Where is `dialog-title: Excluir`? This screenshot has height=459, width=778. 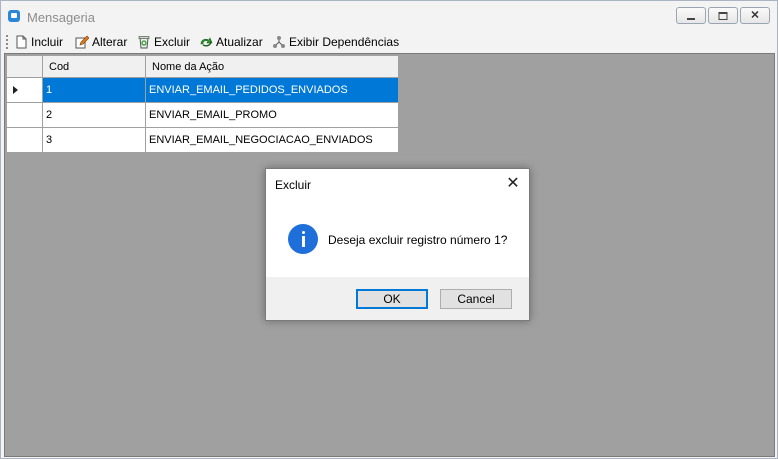
dialog-title: Excluir is located at coordinates (293, 185).